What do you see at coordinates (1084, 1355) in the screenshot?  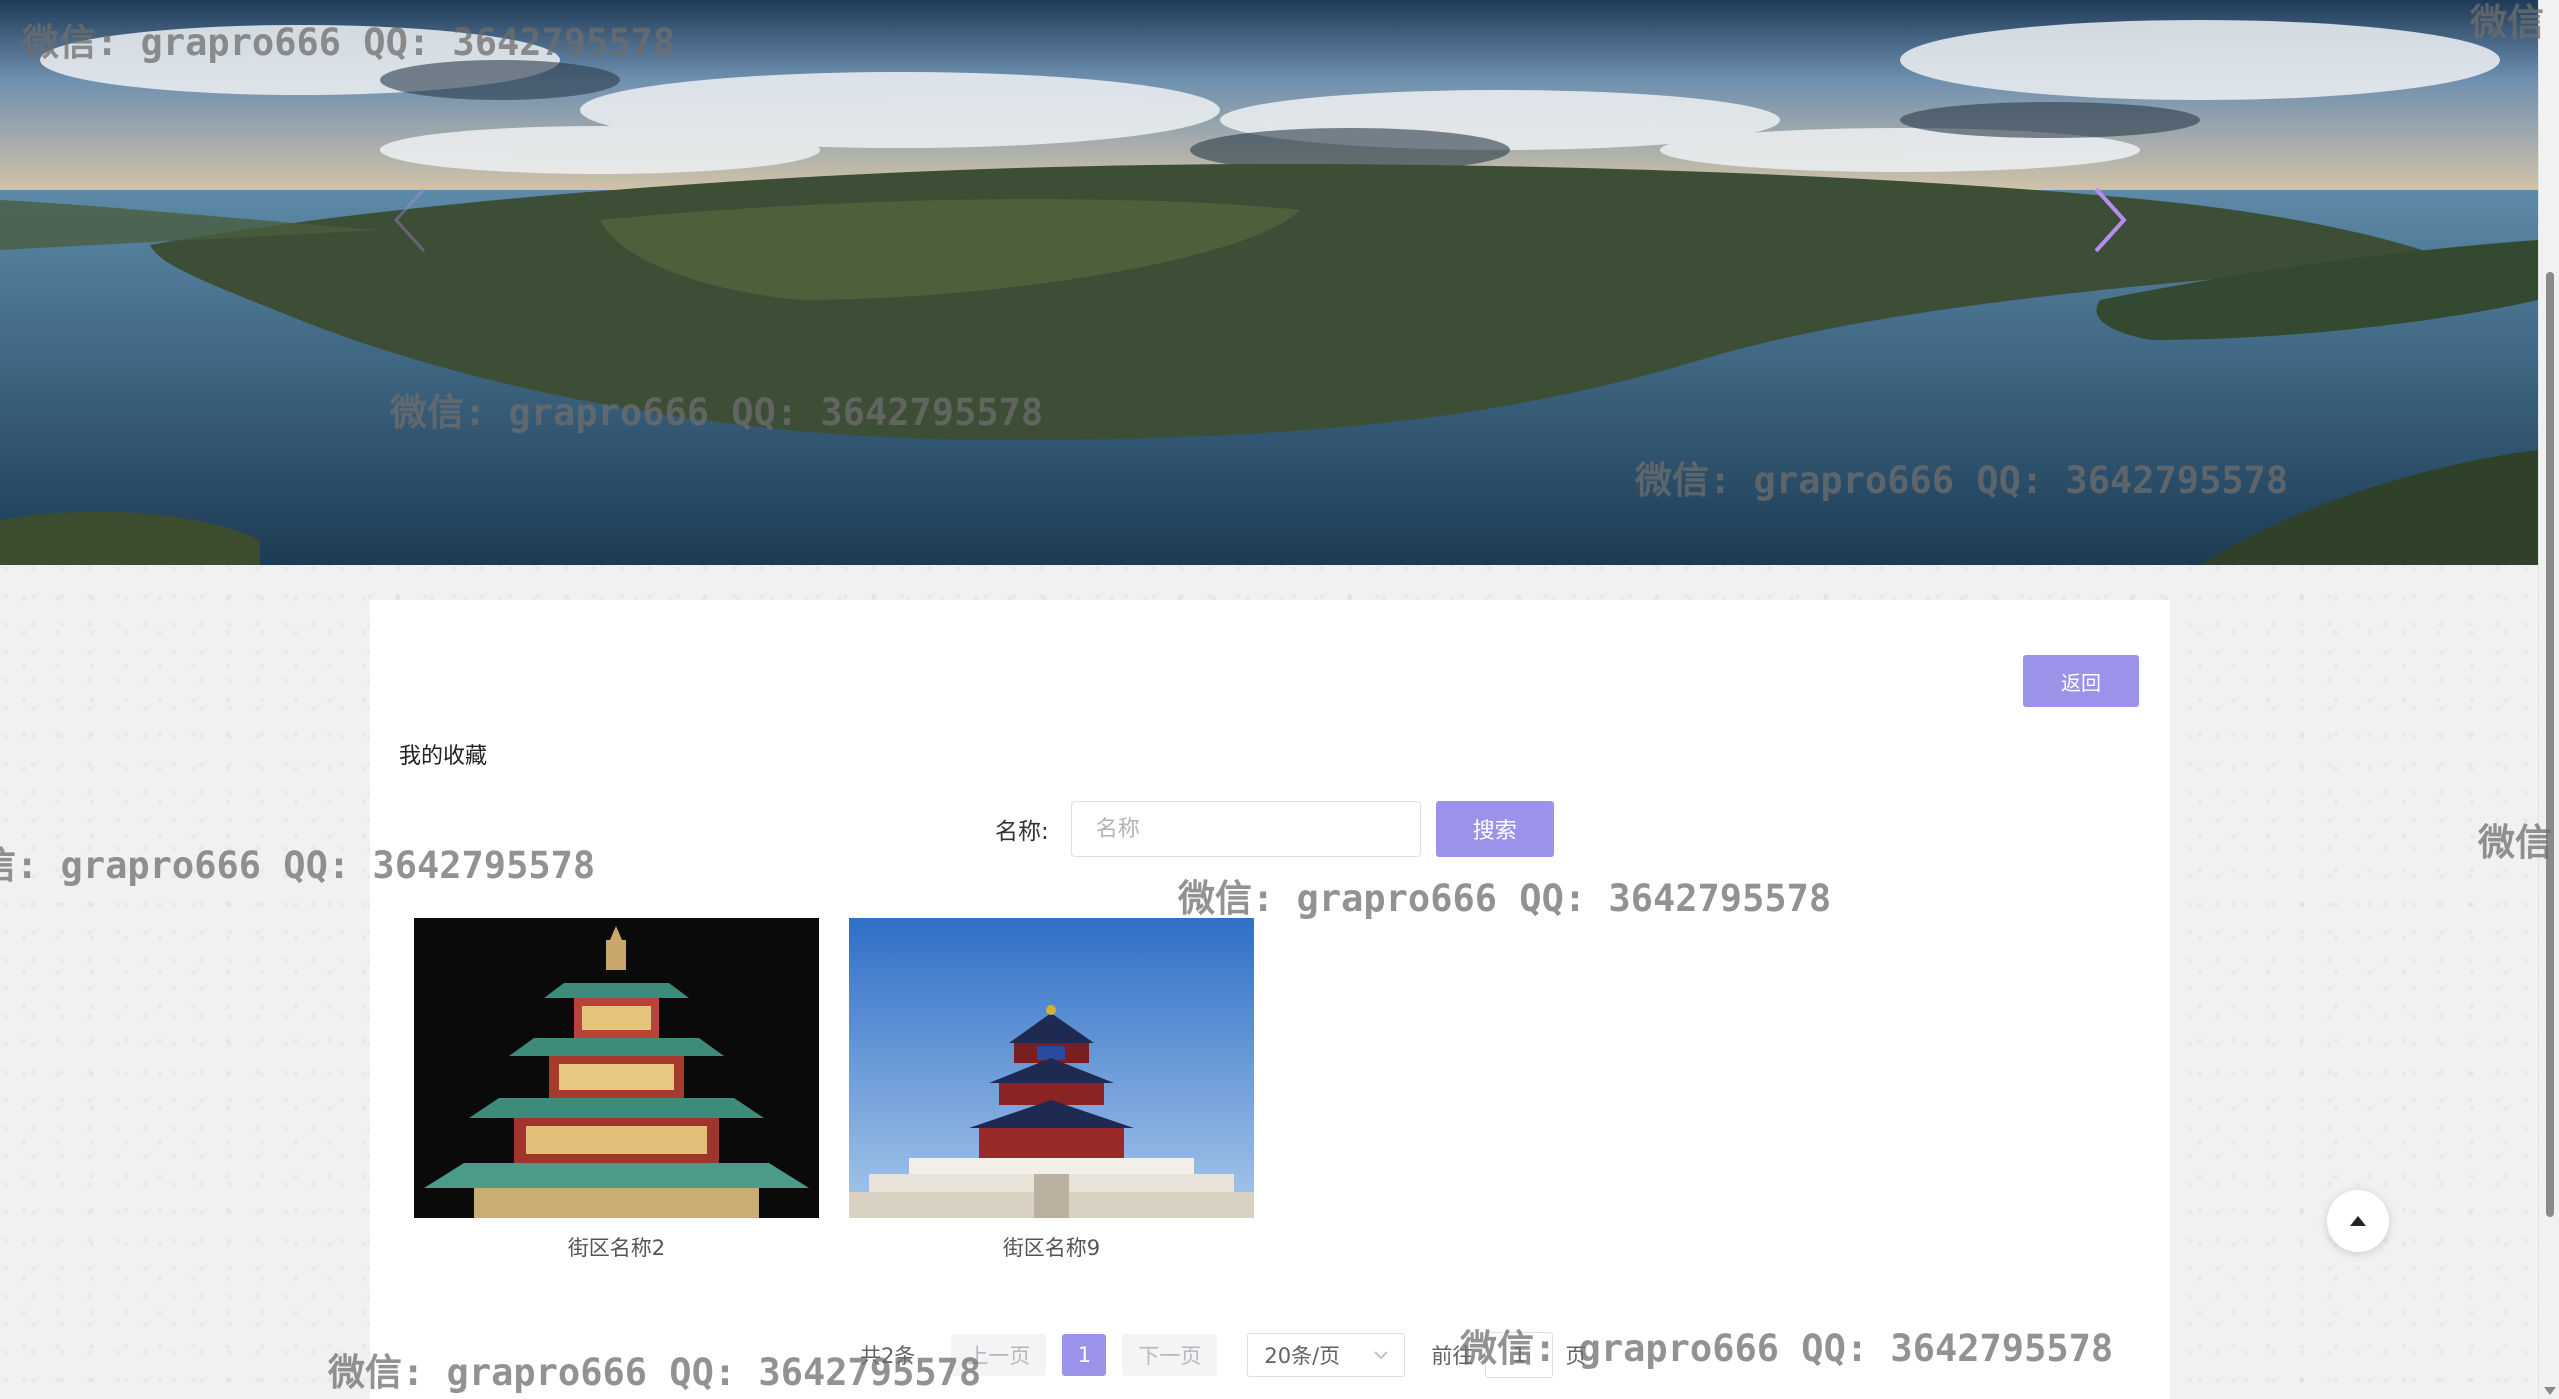 I see `page-number-button: 1` at bounding box center [1084, 1355].